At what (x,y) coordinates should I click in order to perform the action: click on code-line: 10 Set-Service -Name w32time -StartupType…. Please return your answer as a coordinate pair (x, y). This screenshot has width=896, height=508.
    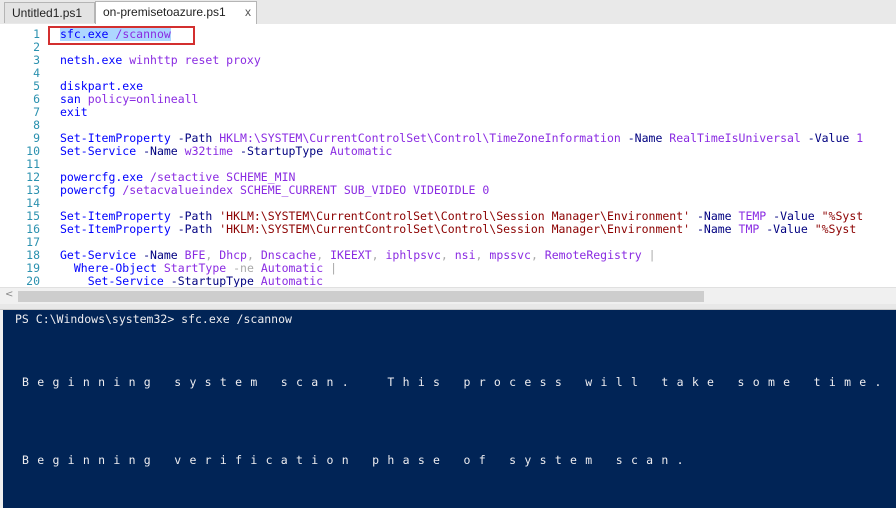
    Looking at the image, I should click on (448, 151).